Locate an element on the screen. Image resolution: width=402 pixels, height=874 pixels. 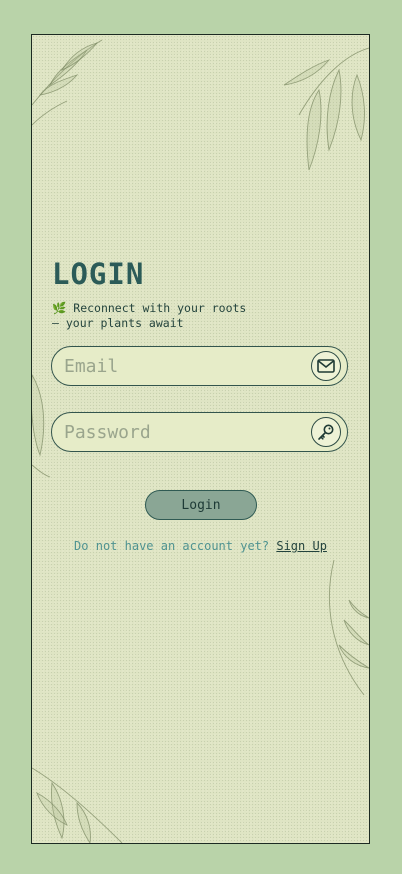
subtitle-line-1: Reconnect with your roots is located at coordinates (160, 308).